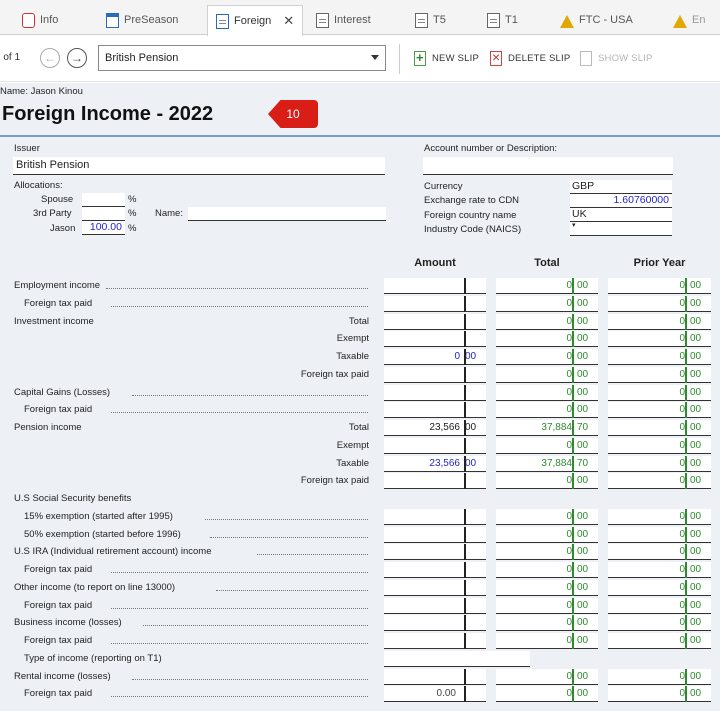 The width and height of the screenshot is (720, 711). What do you see at coordinates (502, 20) in the screenshot?
I see `tab-t1: T1` at bounding box center [502, 20].